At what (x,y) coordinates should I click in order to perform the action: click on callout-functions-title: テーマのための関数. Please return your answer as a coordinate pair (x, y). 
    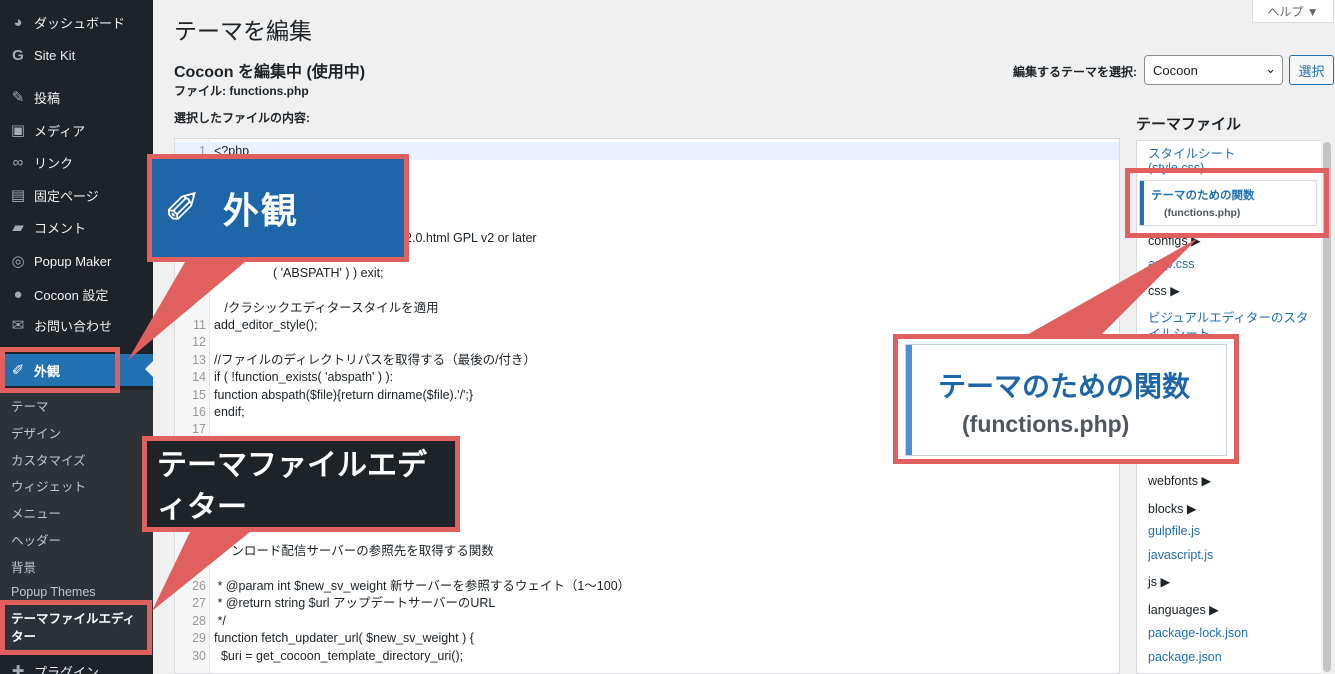
    Looking at the image, I should click on (1064, 386).